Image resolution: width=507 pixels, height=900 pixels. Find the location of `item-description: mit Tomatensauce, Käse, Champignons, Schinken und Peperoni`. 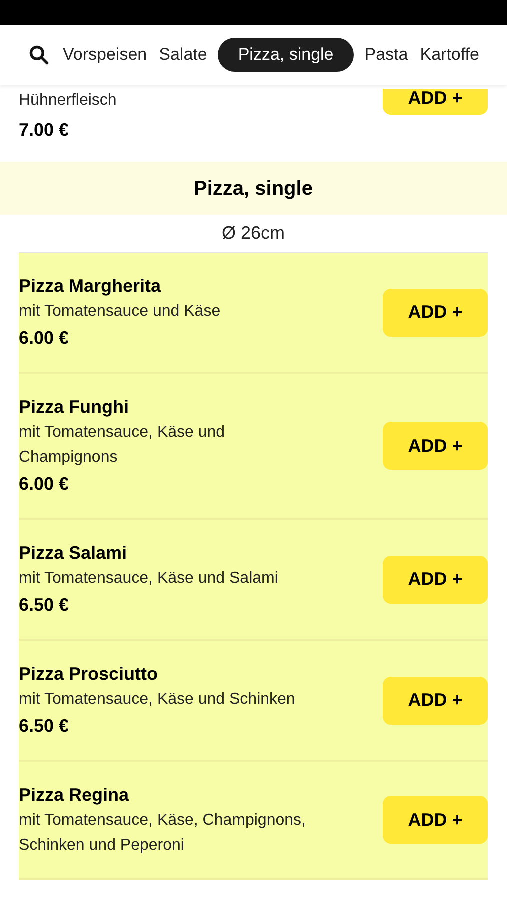

item-description: mit Tomatensauce, Käse, Champignons, Schinken und Peperoni is located at coordinates (163, 833).